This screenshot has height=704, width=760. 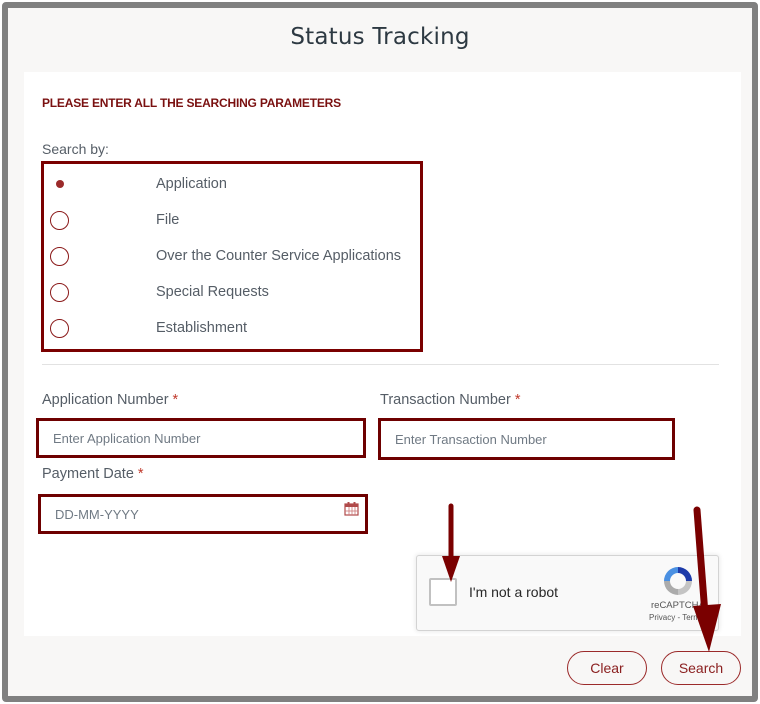 I want to click on payment-date-label: Payment Date *, so click(x=93, y=474).